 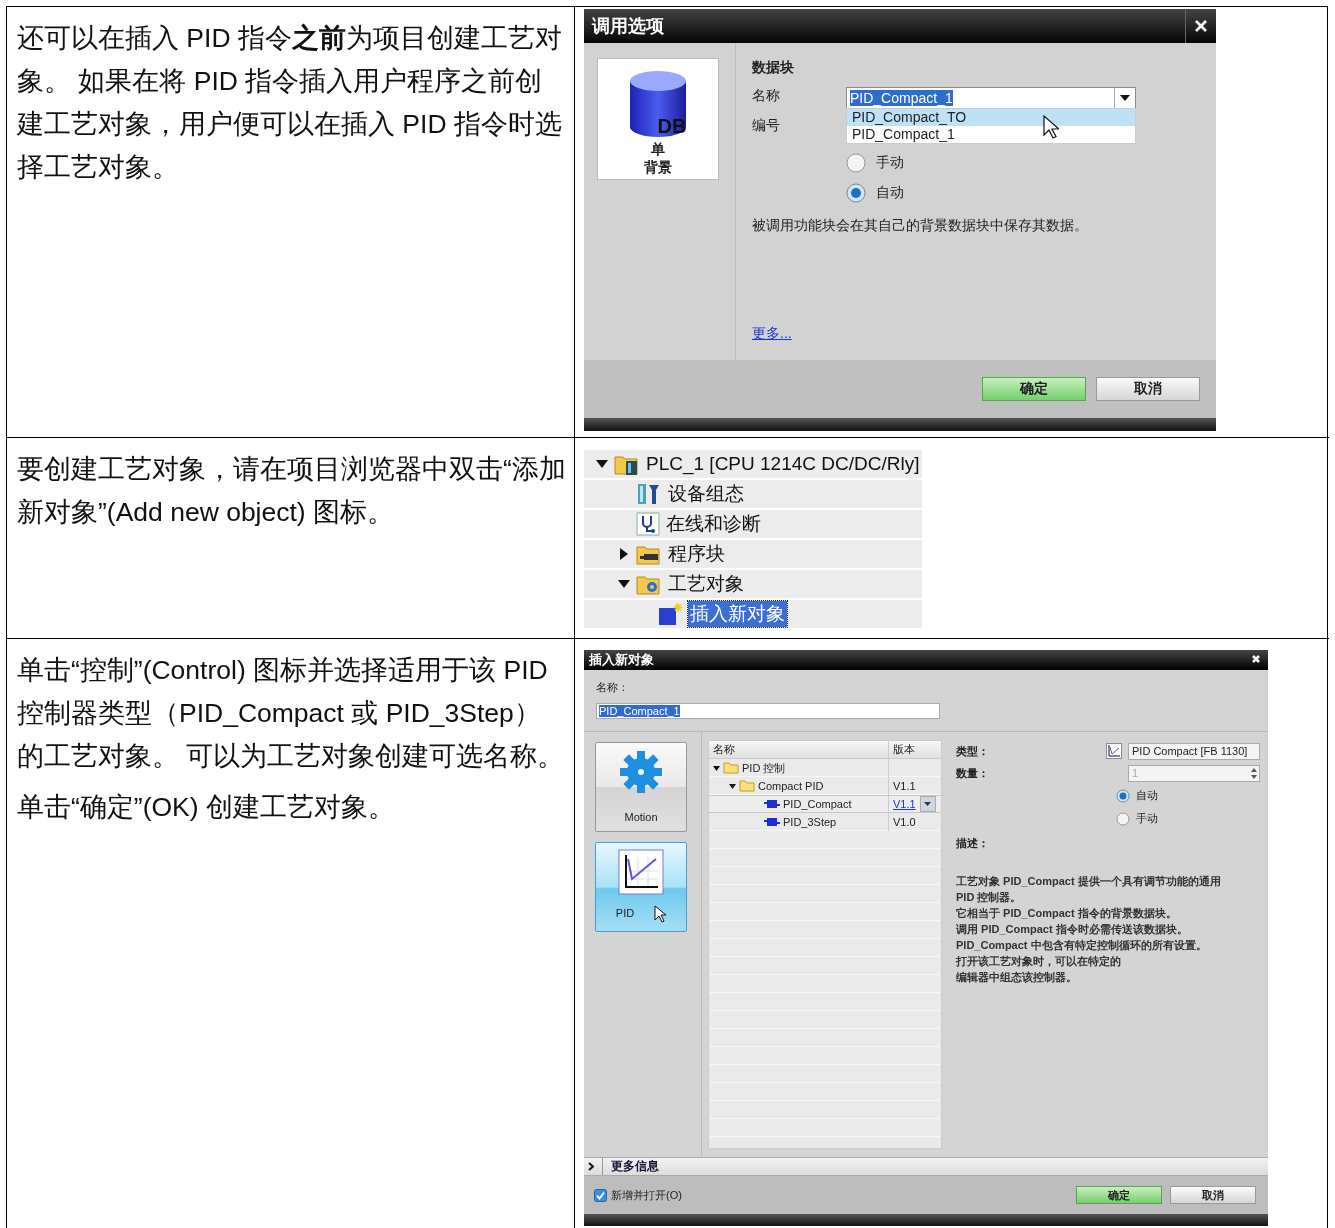 What do you see at coordinates (764, 768) in the screenshot?
I see `item-name: PID 控制` at bounding box center [764, 768].